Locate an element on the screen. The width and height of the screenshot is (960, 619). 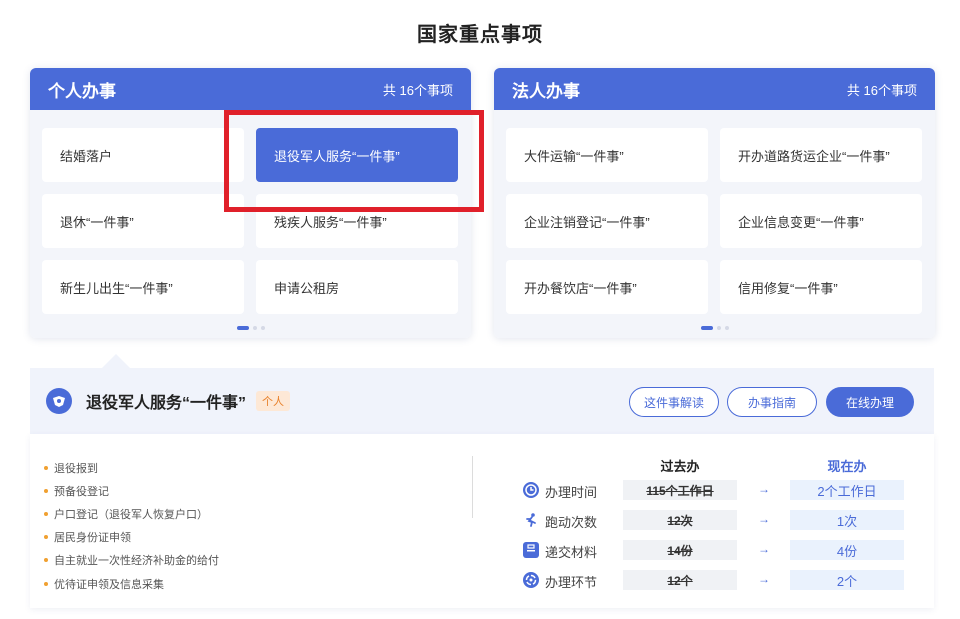
new-value: 1次 is located at coordinates (847, 520).